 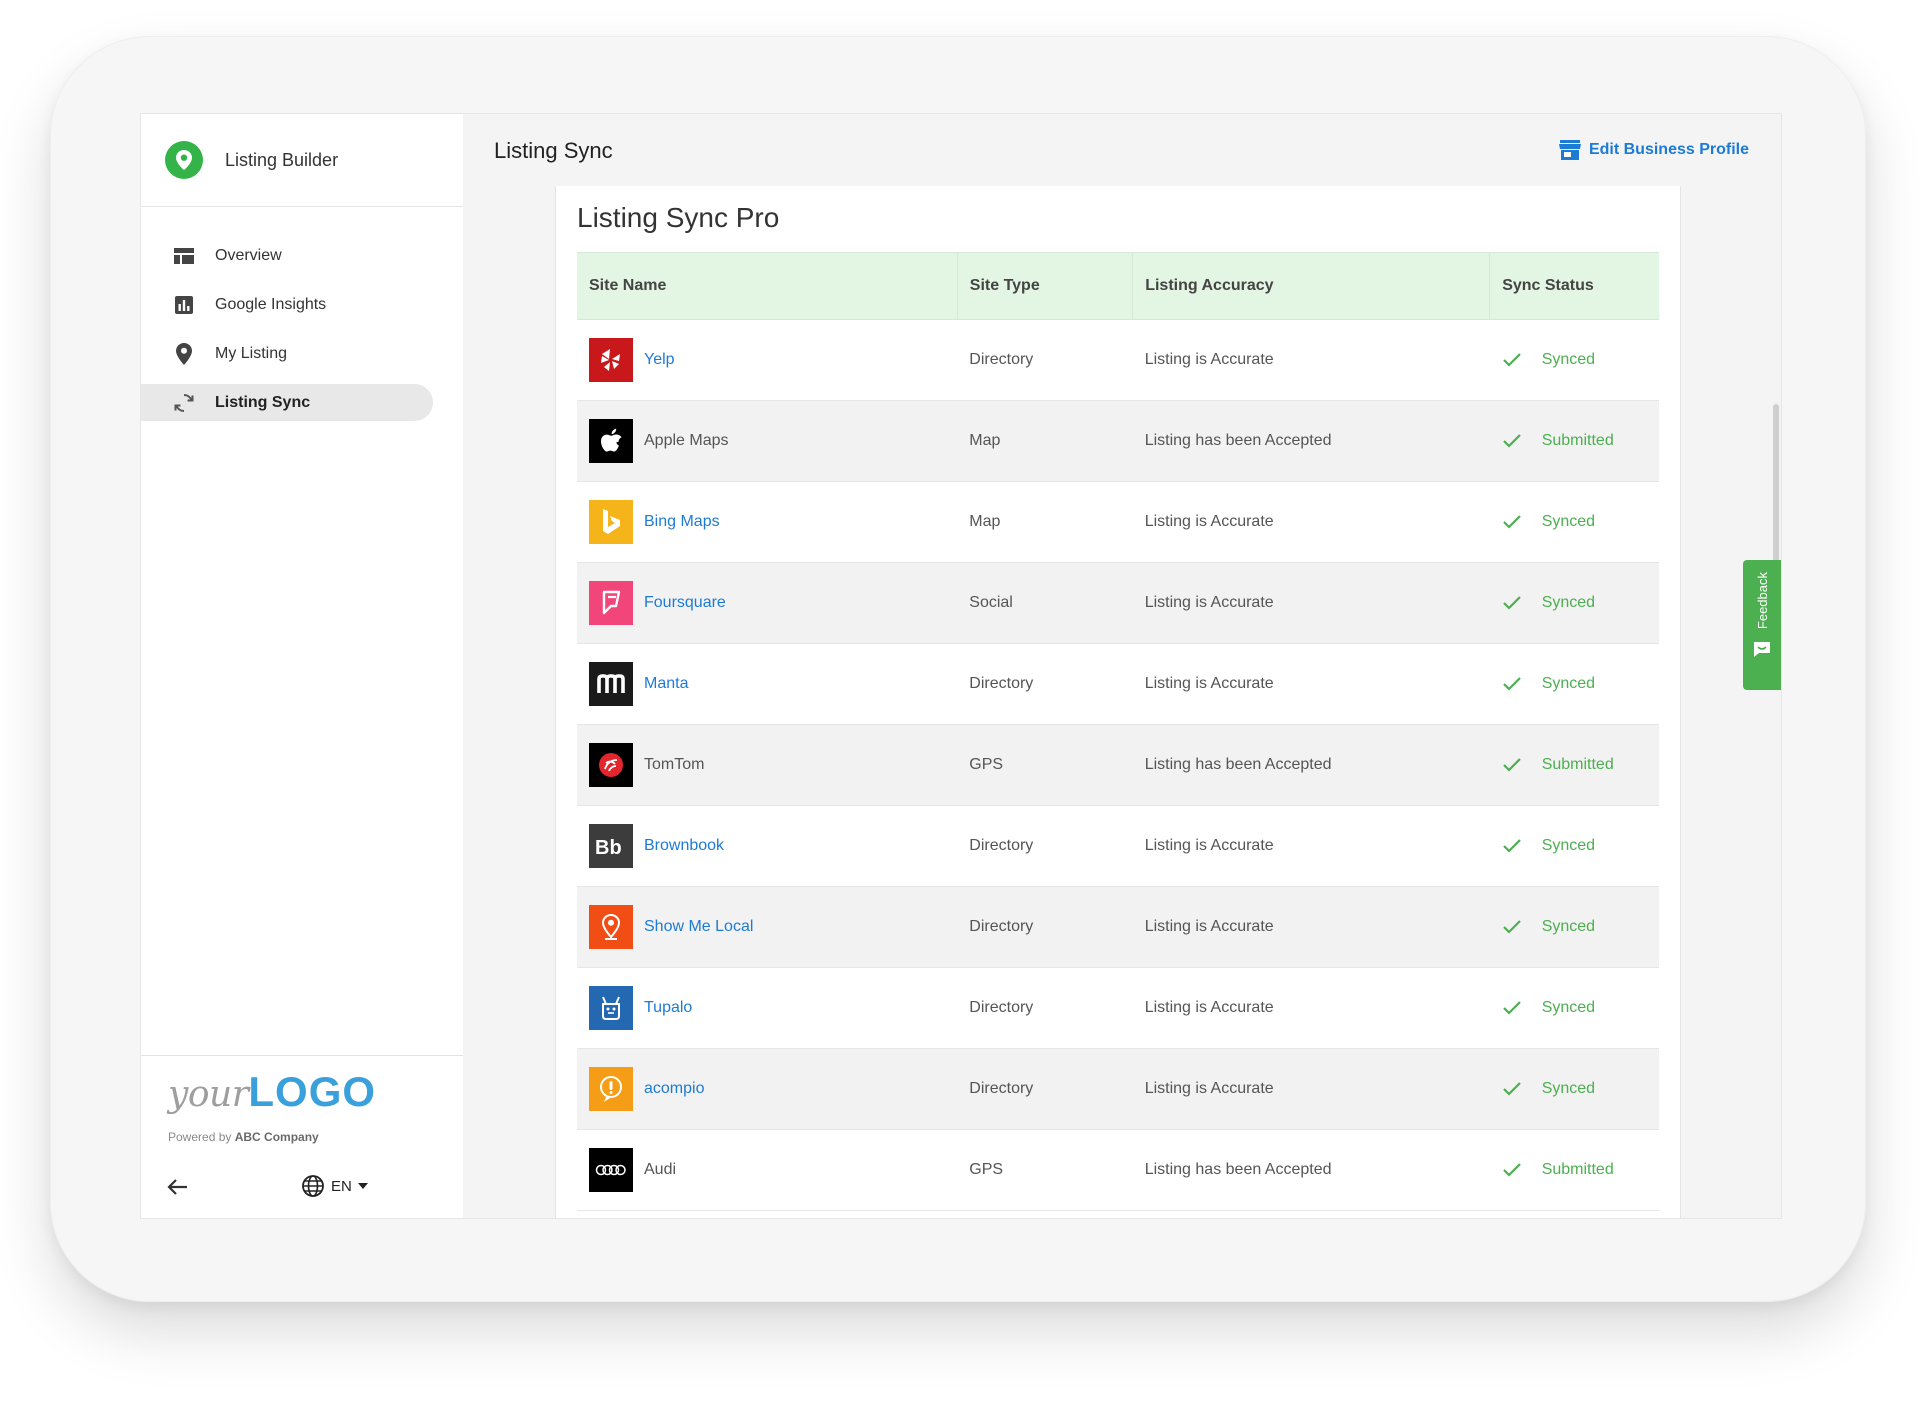 I want to click on edit-business-profile-link: Edit Business Profile, so click(x=1653, y=150).